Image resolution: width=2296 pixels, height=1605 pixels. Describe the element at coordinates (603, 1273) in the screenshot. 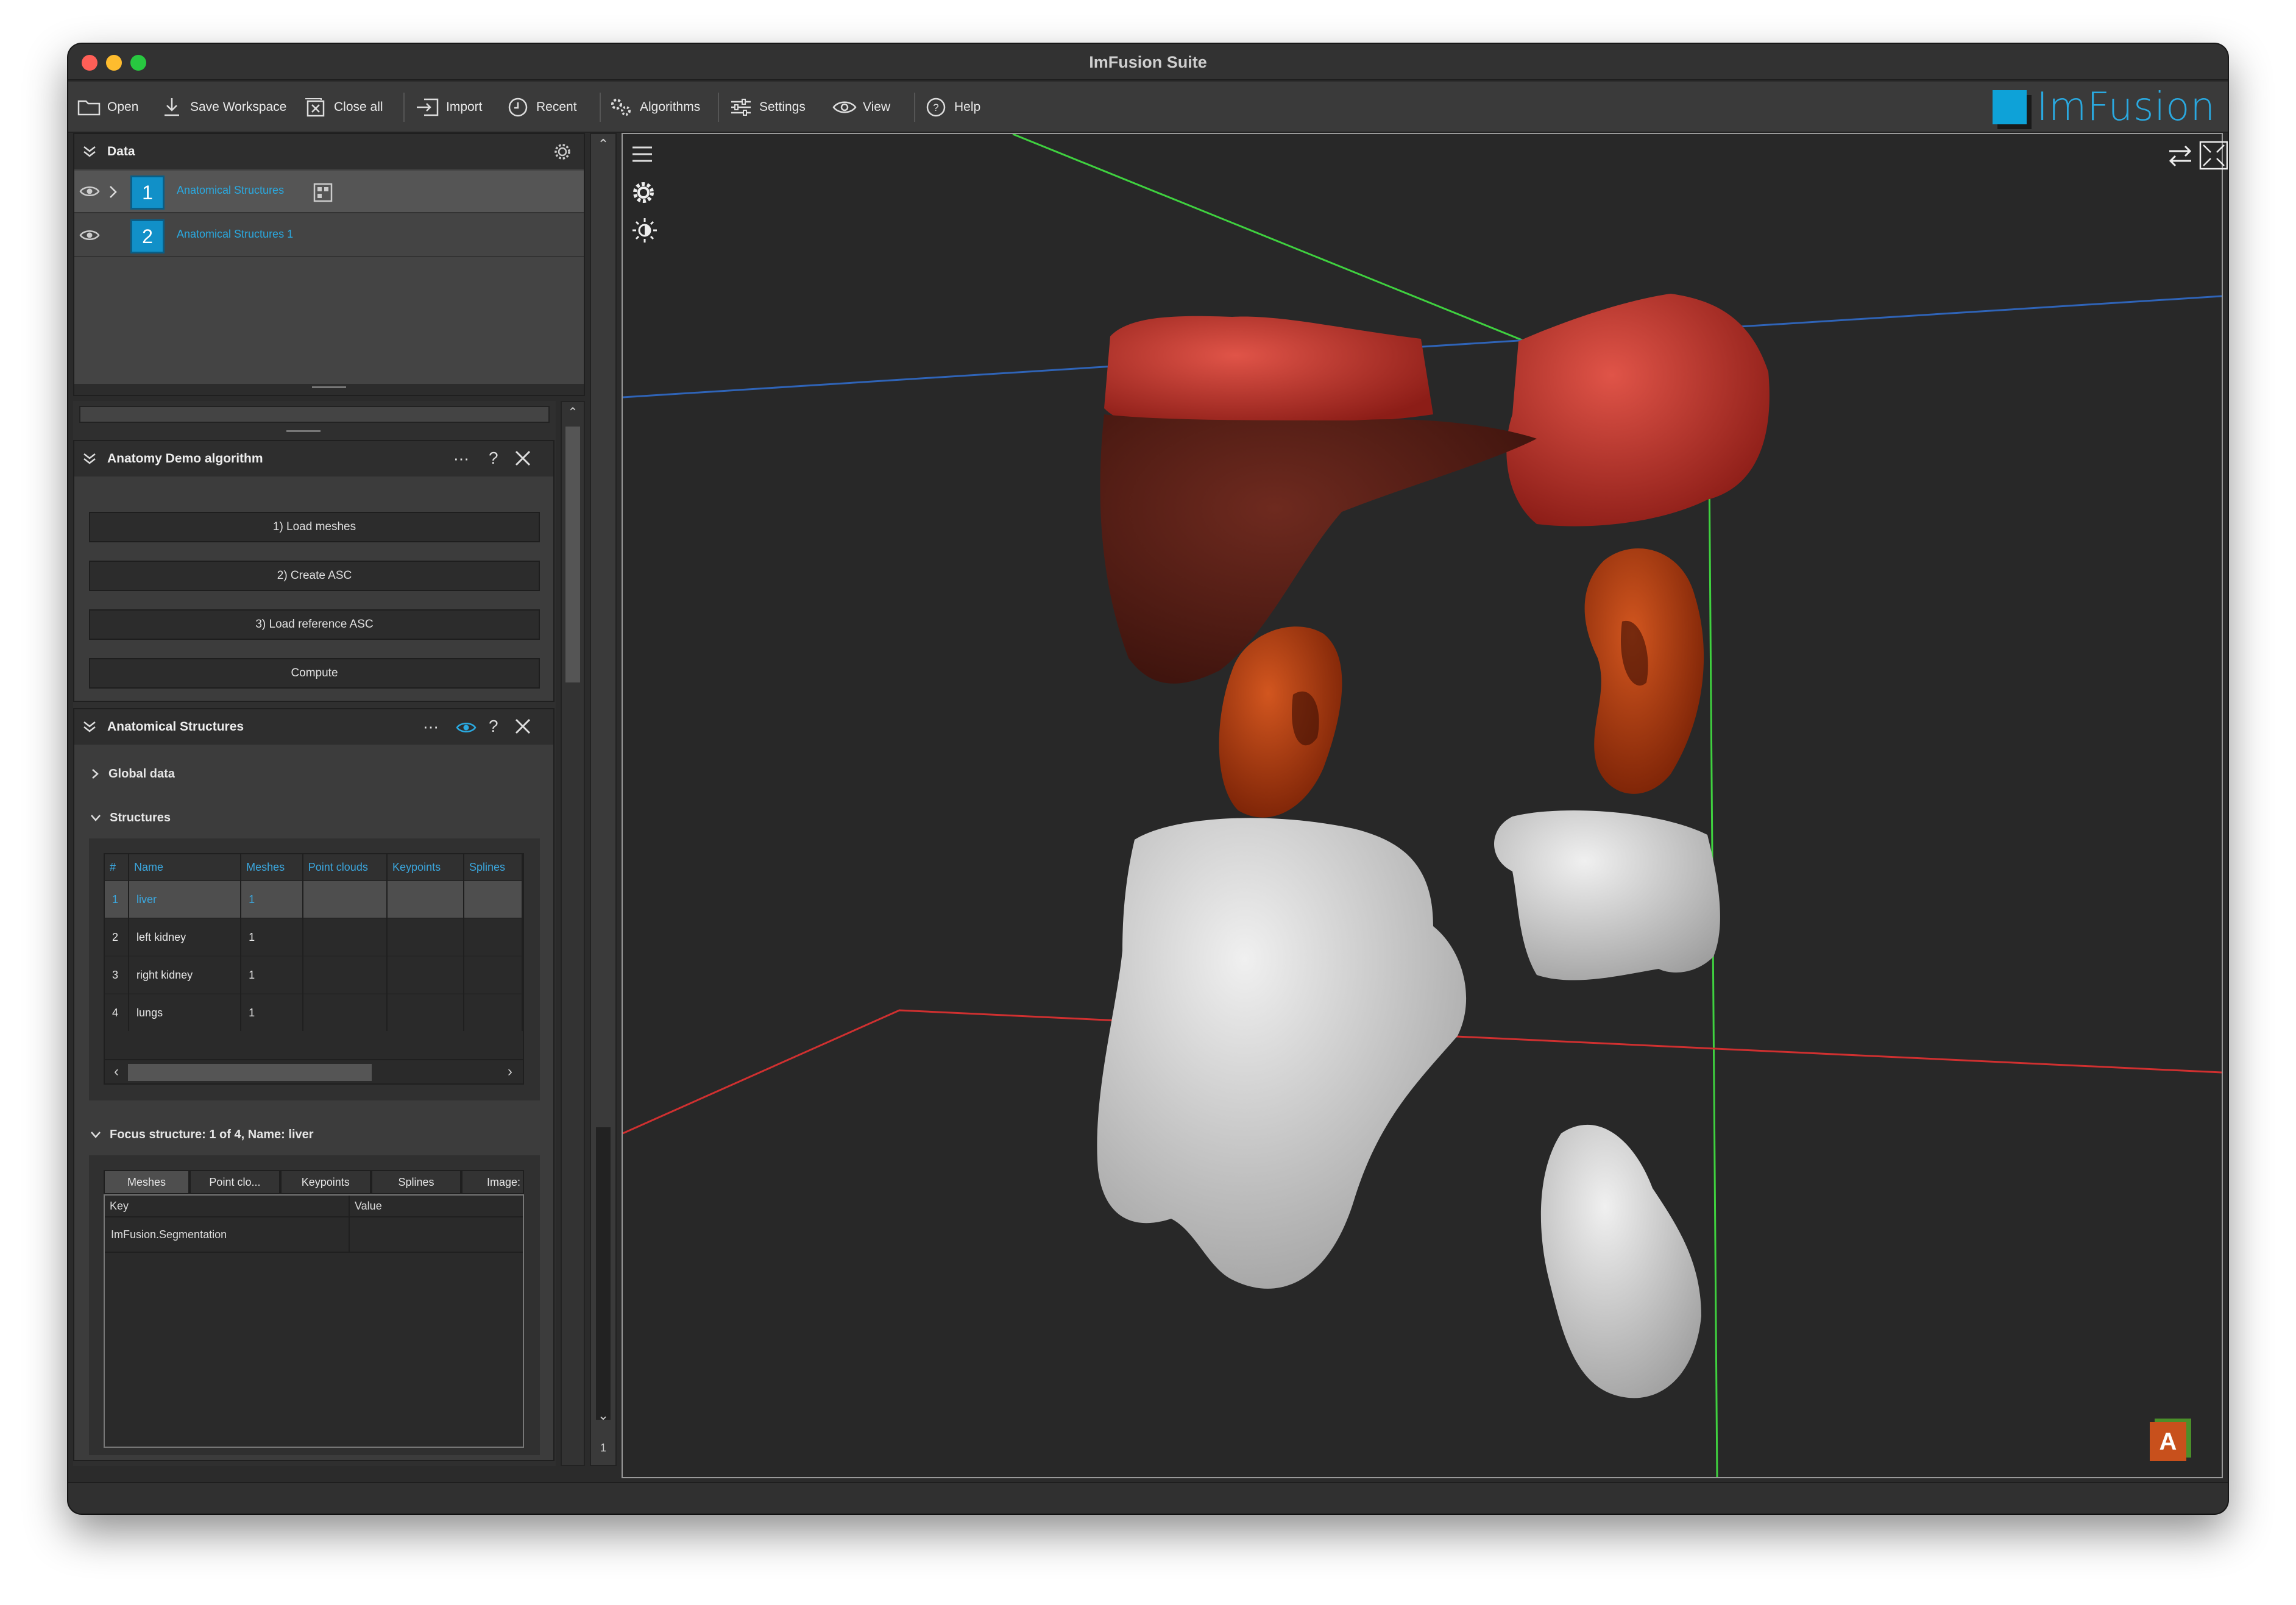

I see `side-scrollbar-track` at that location.